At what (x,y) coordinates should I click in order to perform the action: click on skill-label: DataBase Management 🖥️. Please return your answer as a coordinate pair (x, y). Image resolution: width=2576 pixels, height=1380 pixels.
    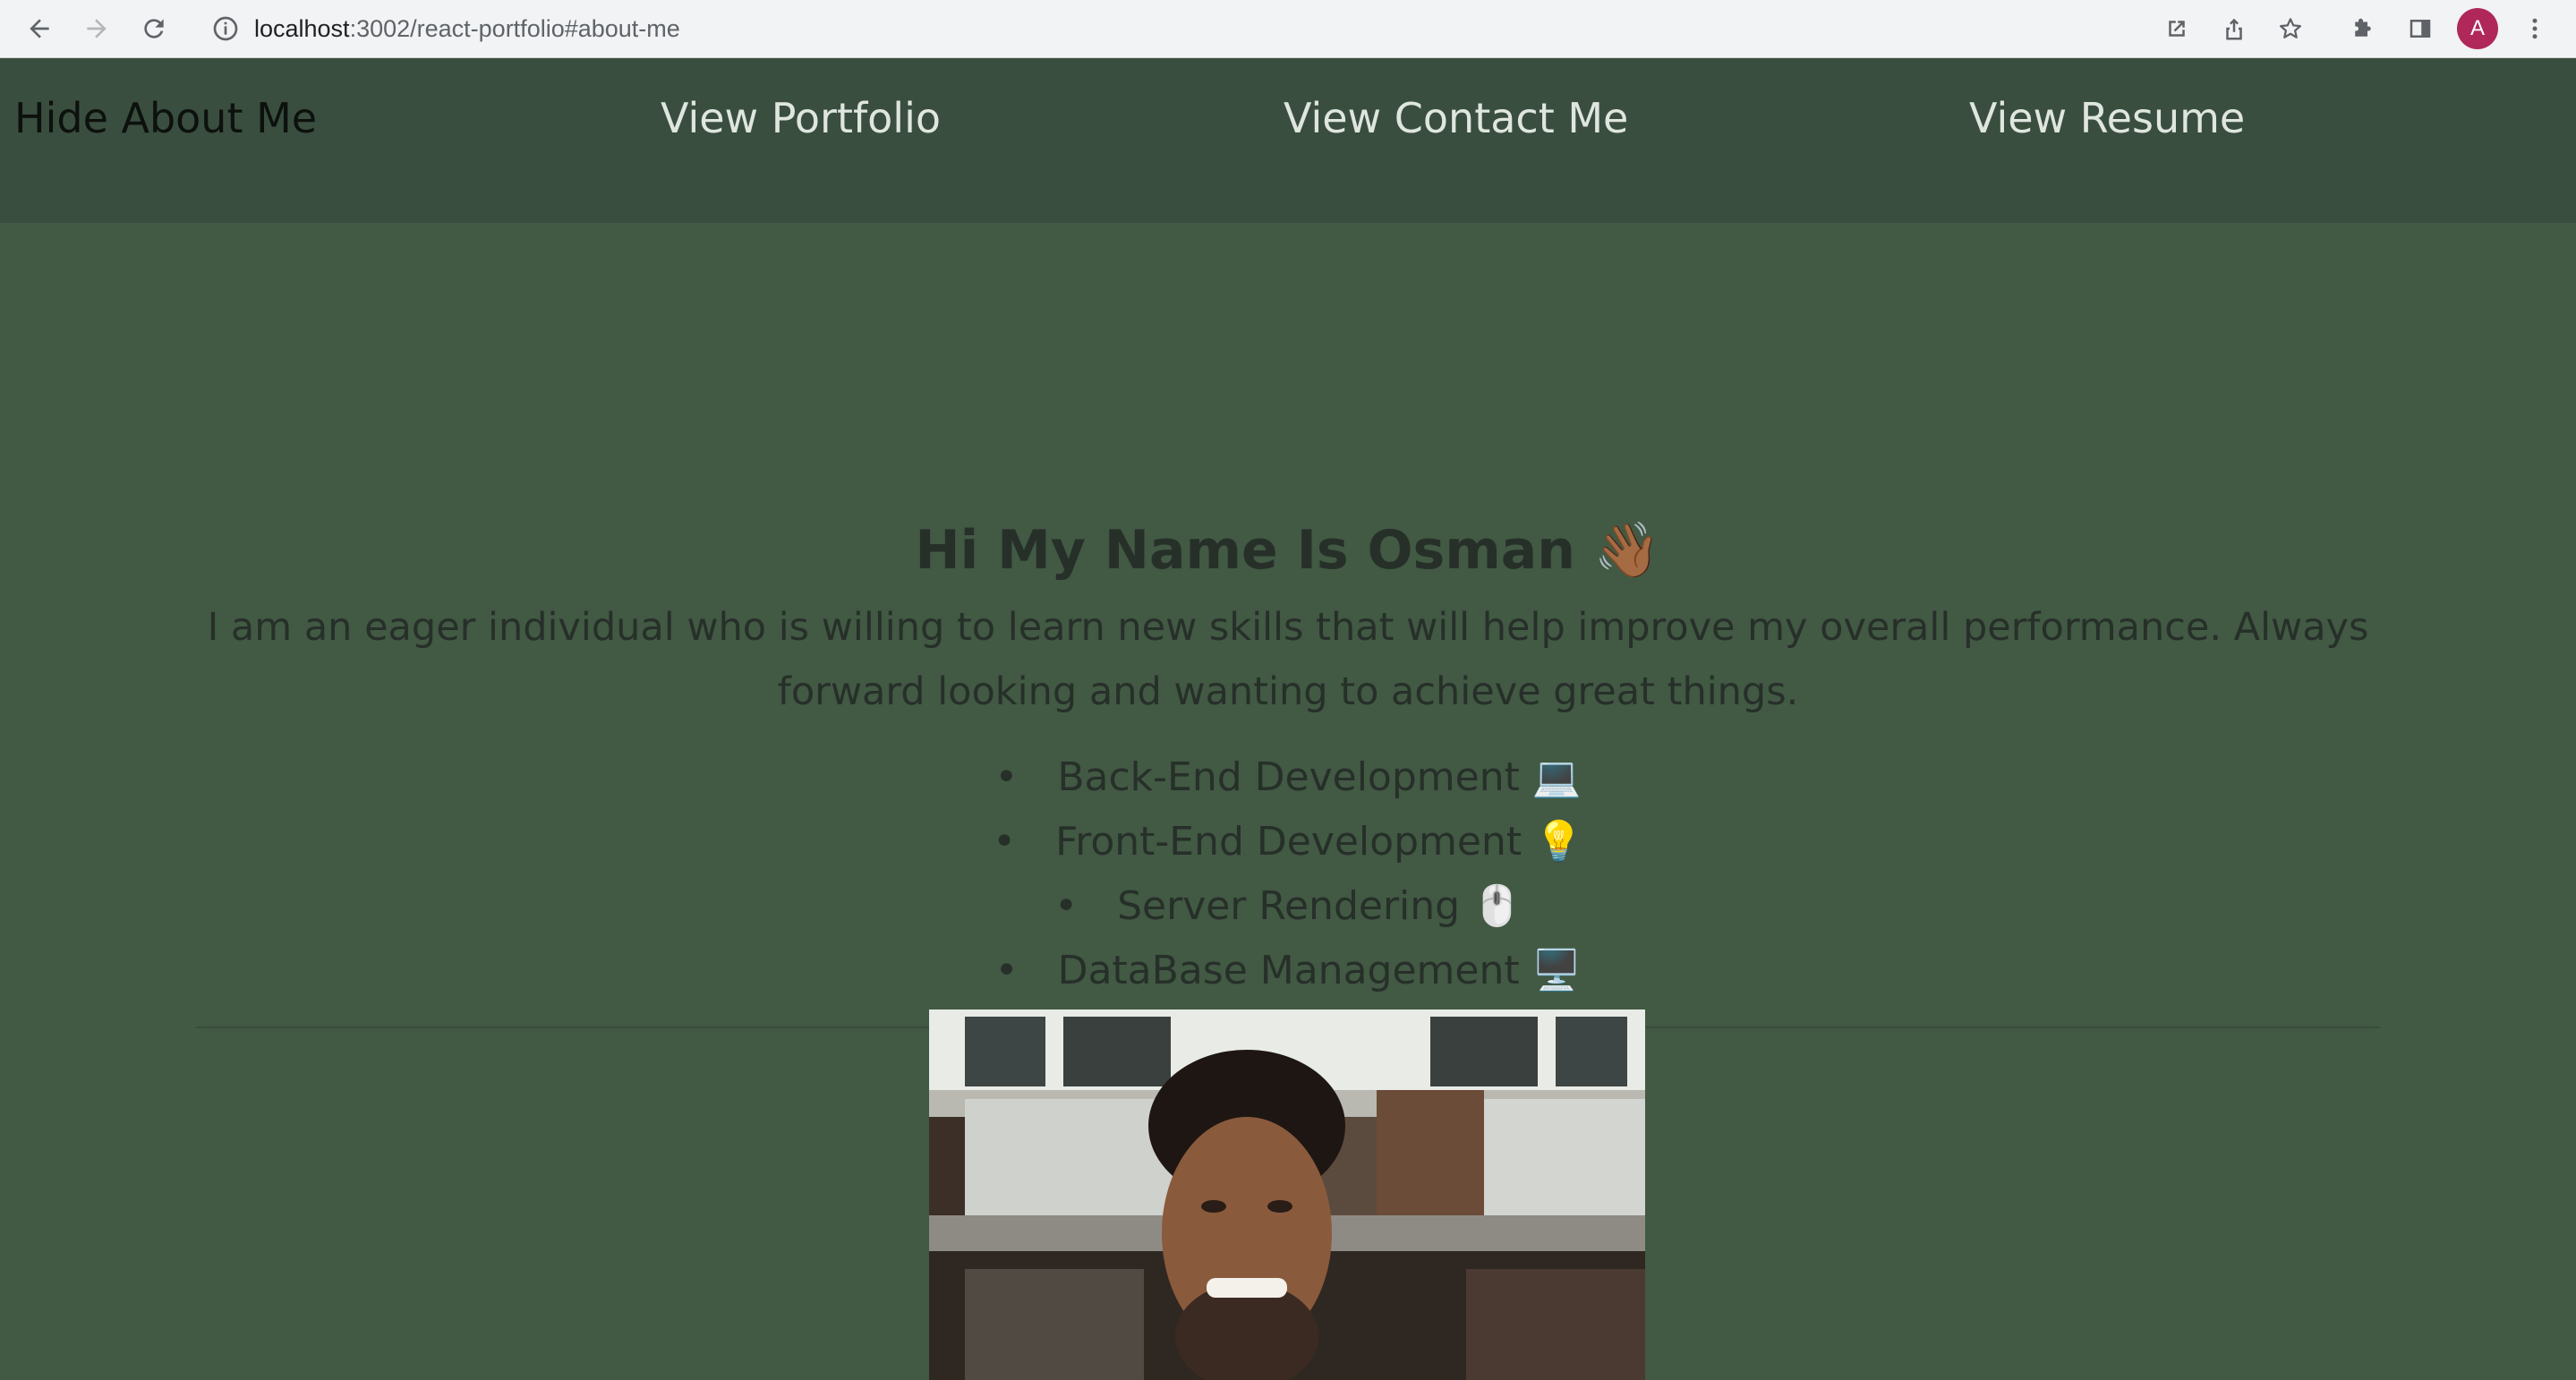
    Looking at the image, I should click on (1319, 971).